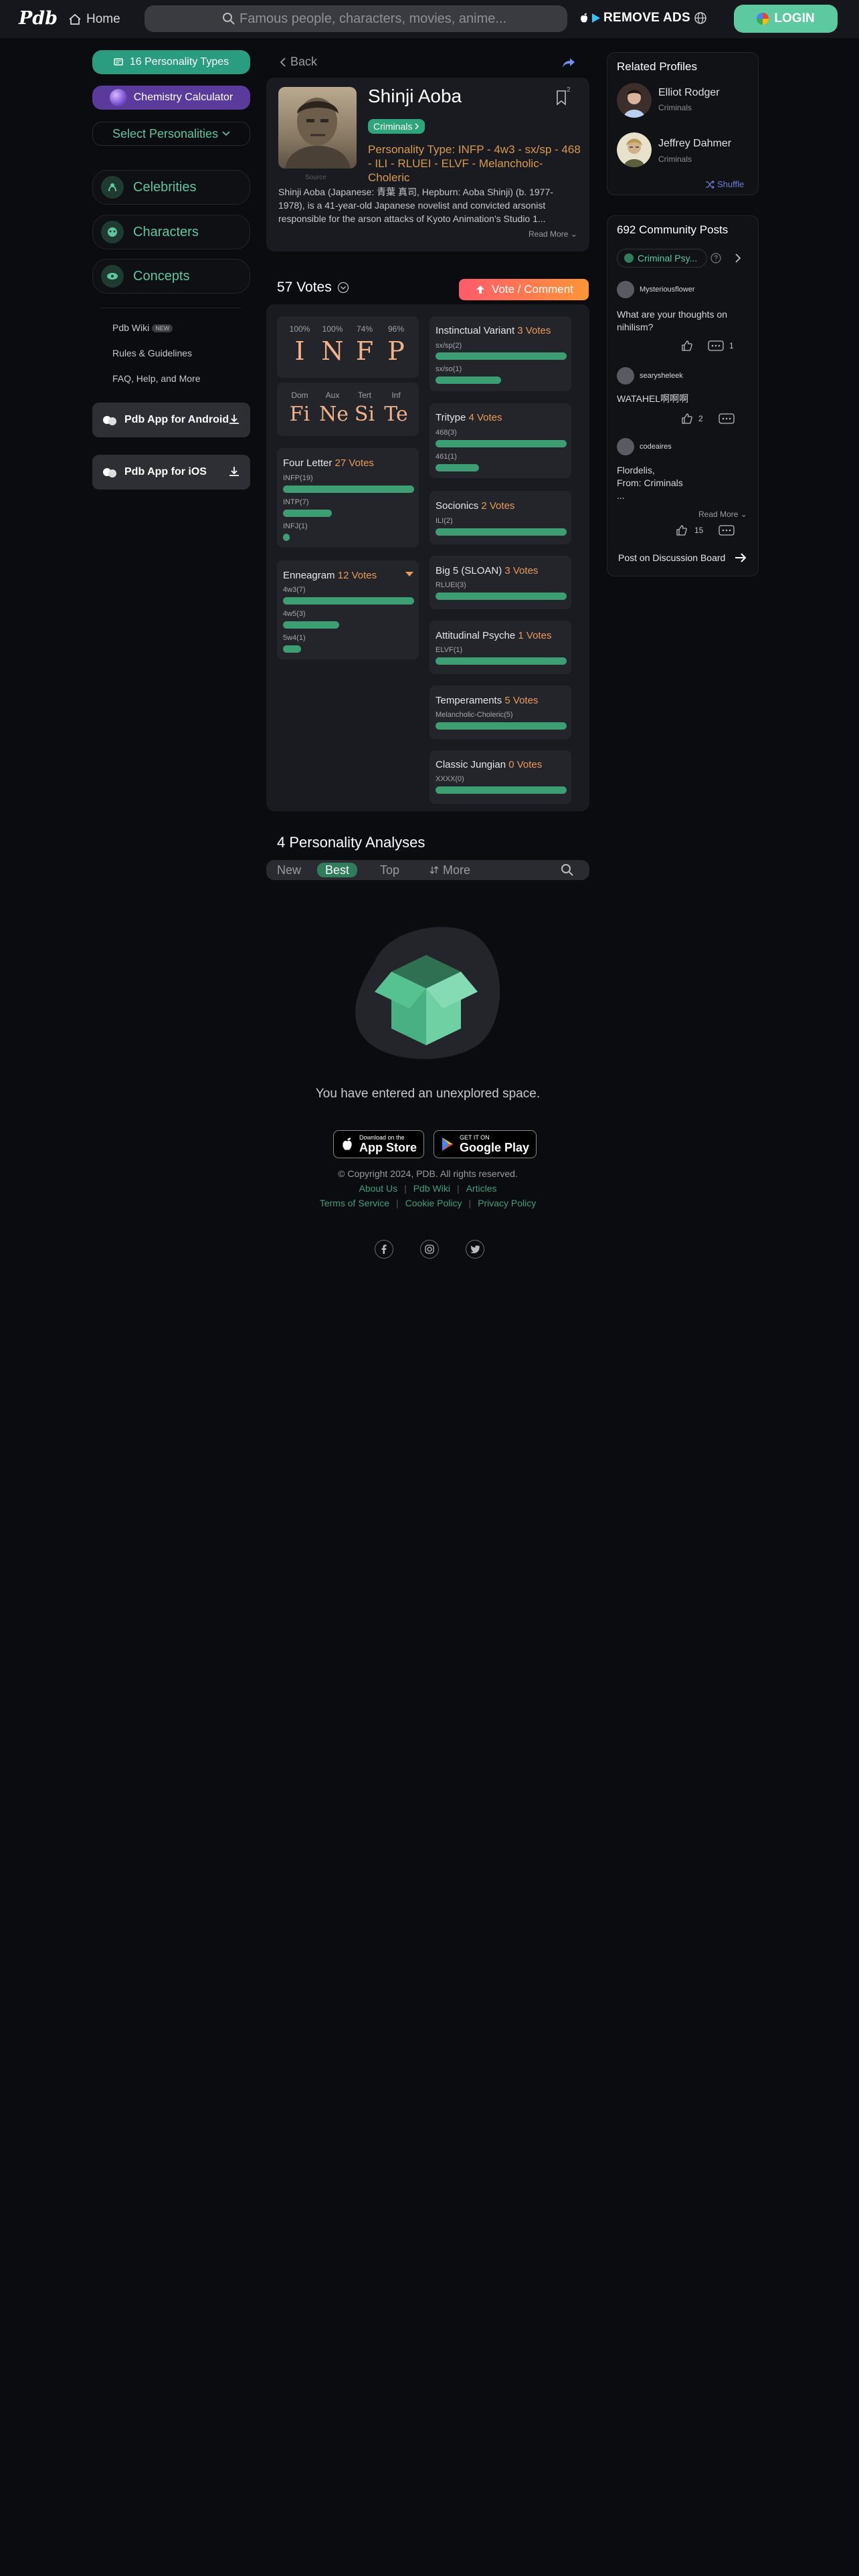 Image resolution: width=859 pixels, height=2576 pixels. What do you see at coordinates (689, 93) in the screenshot?
I see `related-name: Elliot Rodger` at bounding box center [689, 93].